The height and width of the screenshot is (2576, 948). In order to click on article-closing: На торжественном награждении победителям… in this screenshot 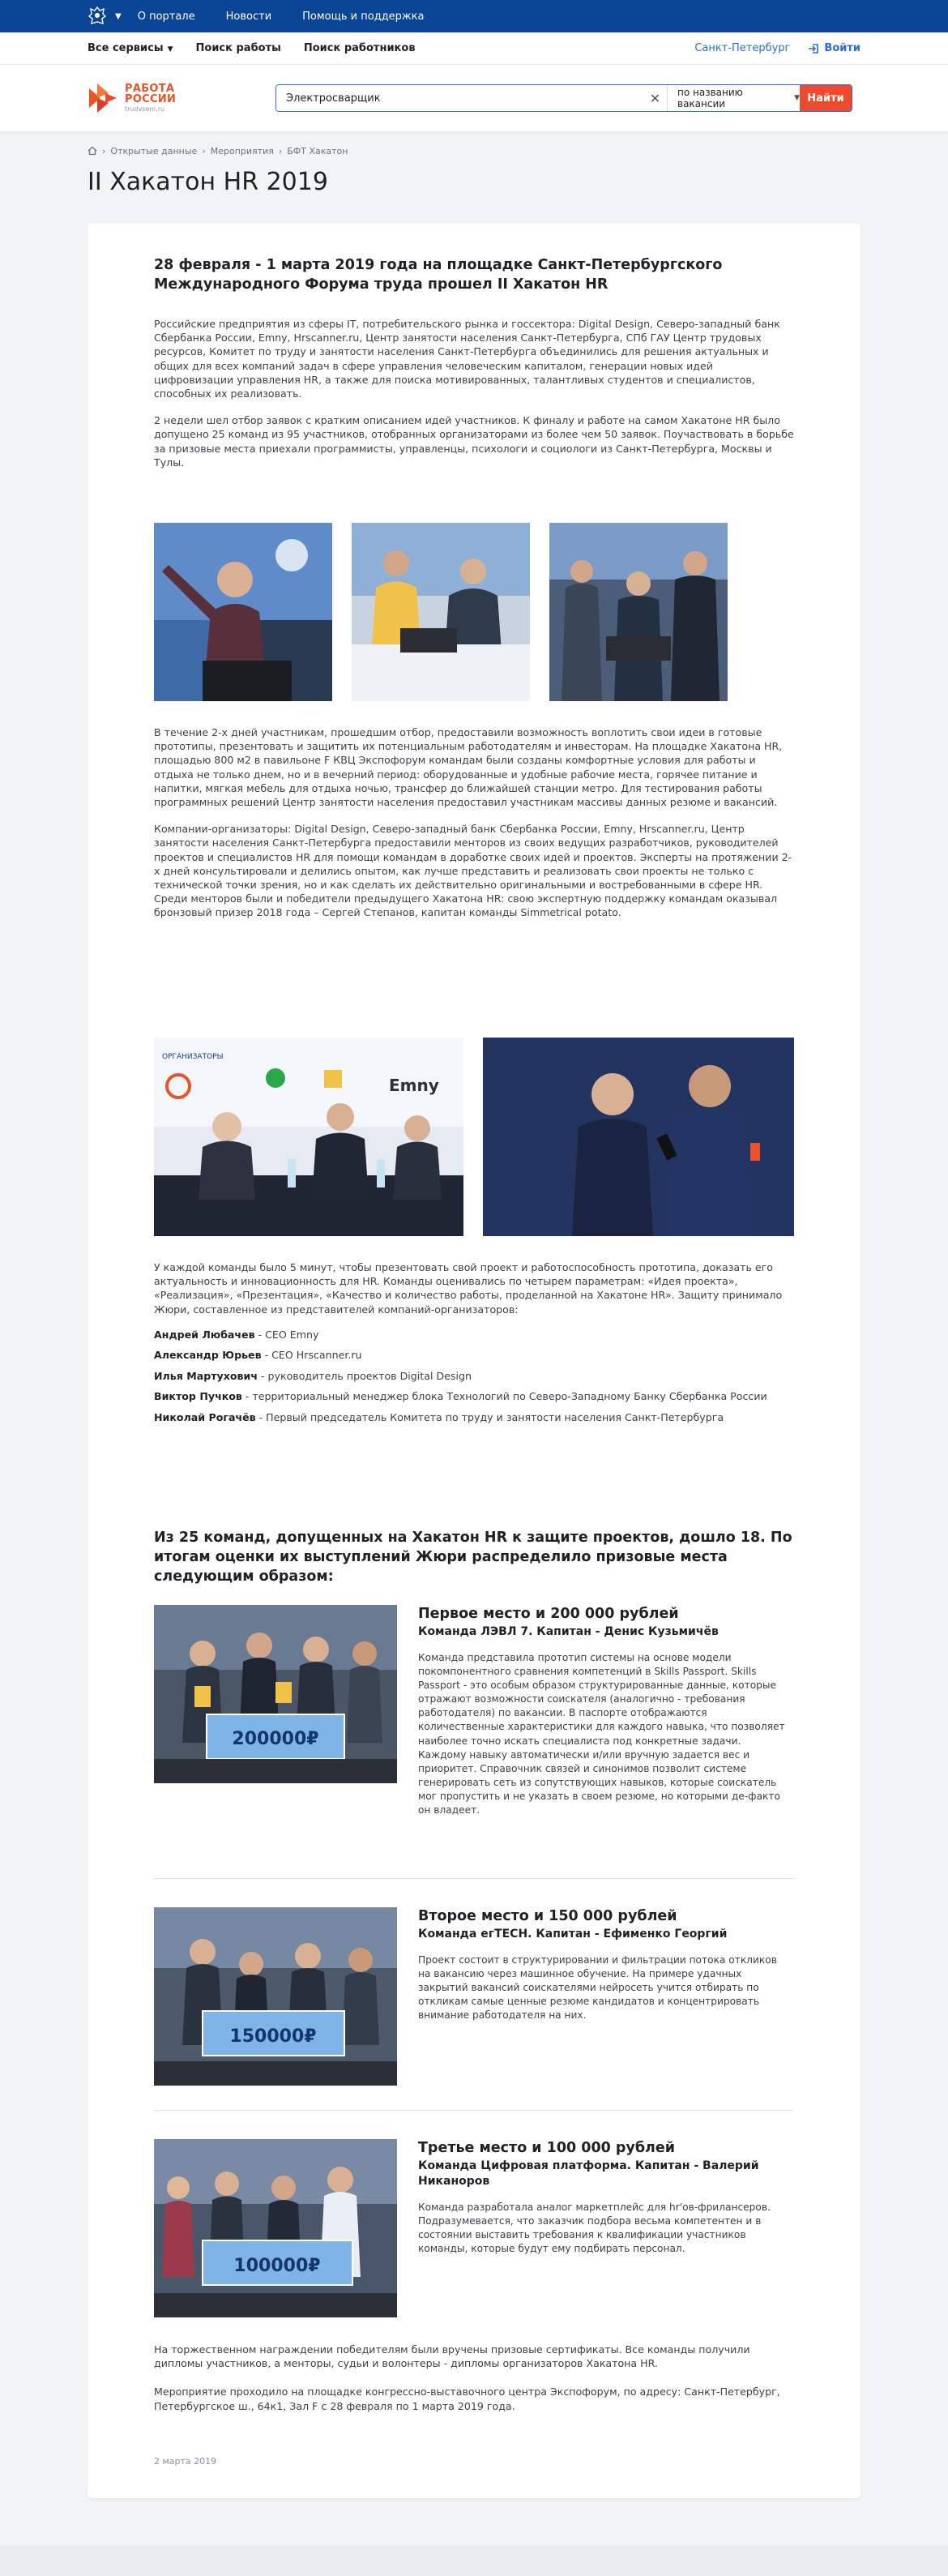, I will do `click(474, 2378)`.